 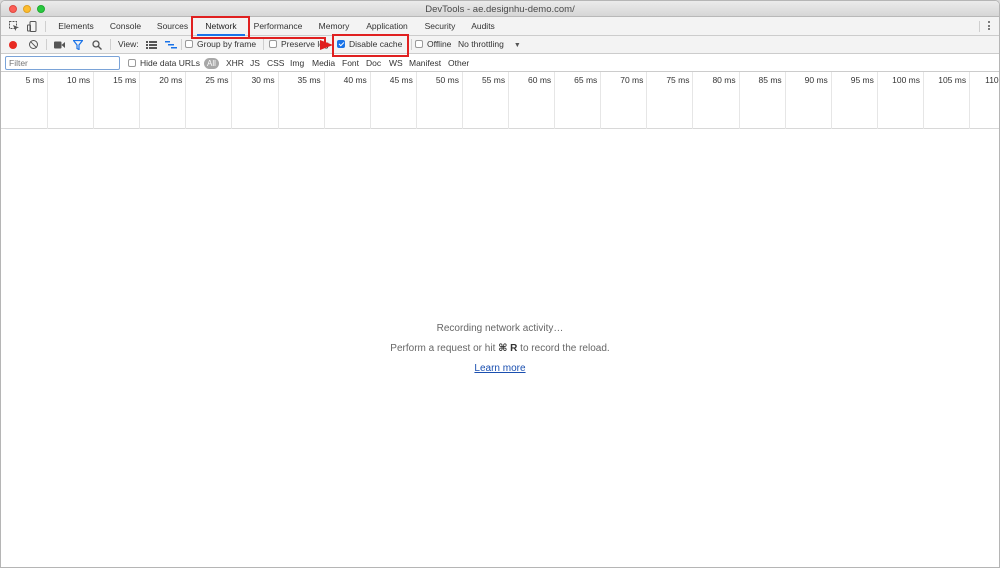 What do you see at coordinates (947, 100) in the screenshot?
I see `timeline-tick: 105 ms` at bounding box center [947, 100].